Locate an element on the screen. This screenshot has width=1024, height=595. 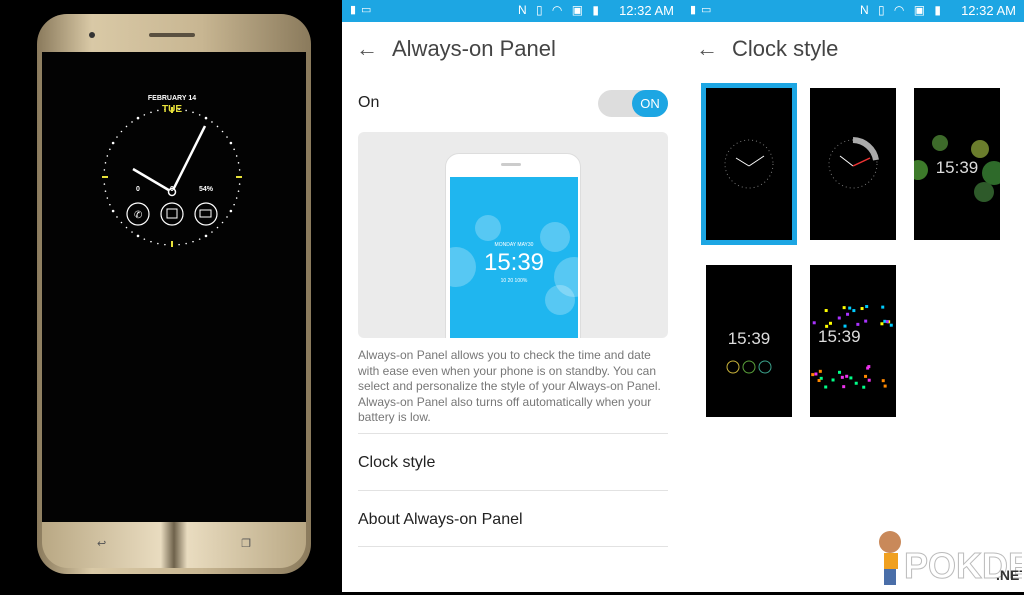
status-time: 12:32 AM is located at coordinates (988, 10).